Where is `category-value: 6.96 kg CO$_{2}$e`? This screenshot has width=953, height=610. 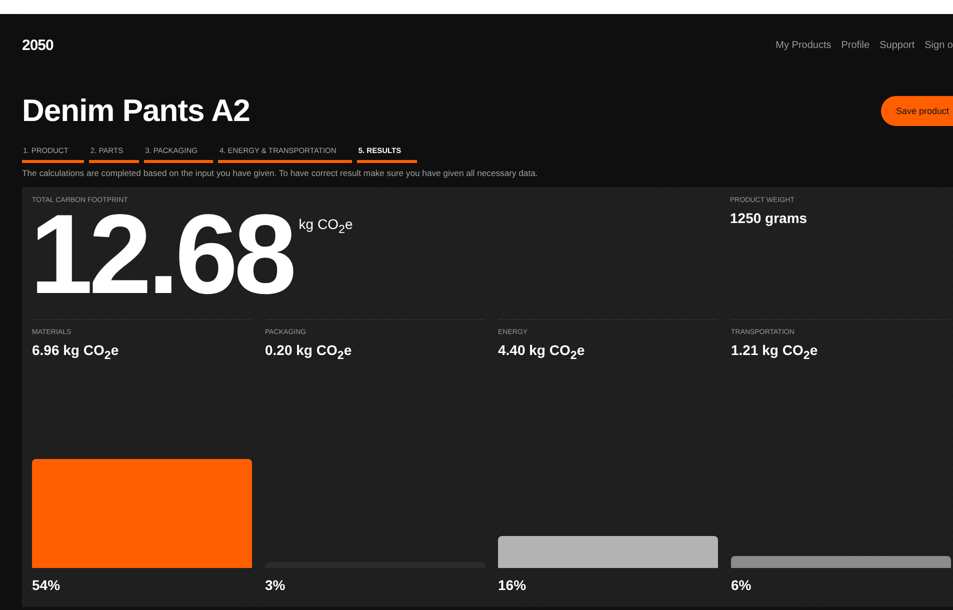
category-value: 6.96 kg CO$_{2}$e is located at coordinates (76, 352).